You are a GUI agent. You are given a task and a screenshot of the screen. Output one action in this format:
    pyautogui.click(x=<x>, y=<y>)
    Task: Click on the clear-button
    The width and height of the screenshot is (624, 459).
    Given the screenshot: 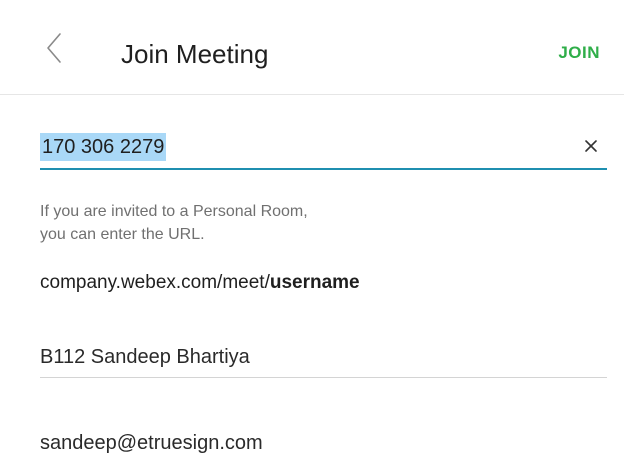 What is the action you would take?
    pyautogui.click(x=591, y=146)
    